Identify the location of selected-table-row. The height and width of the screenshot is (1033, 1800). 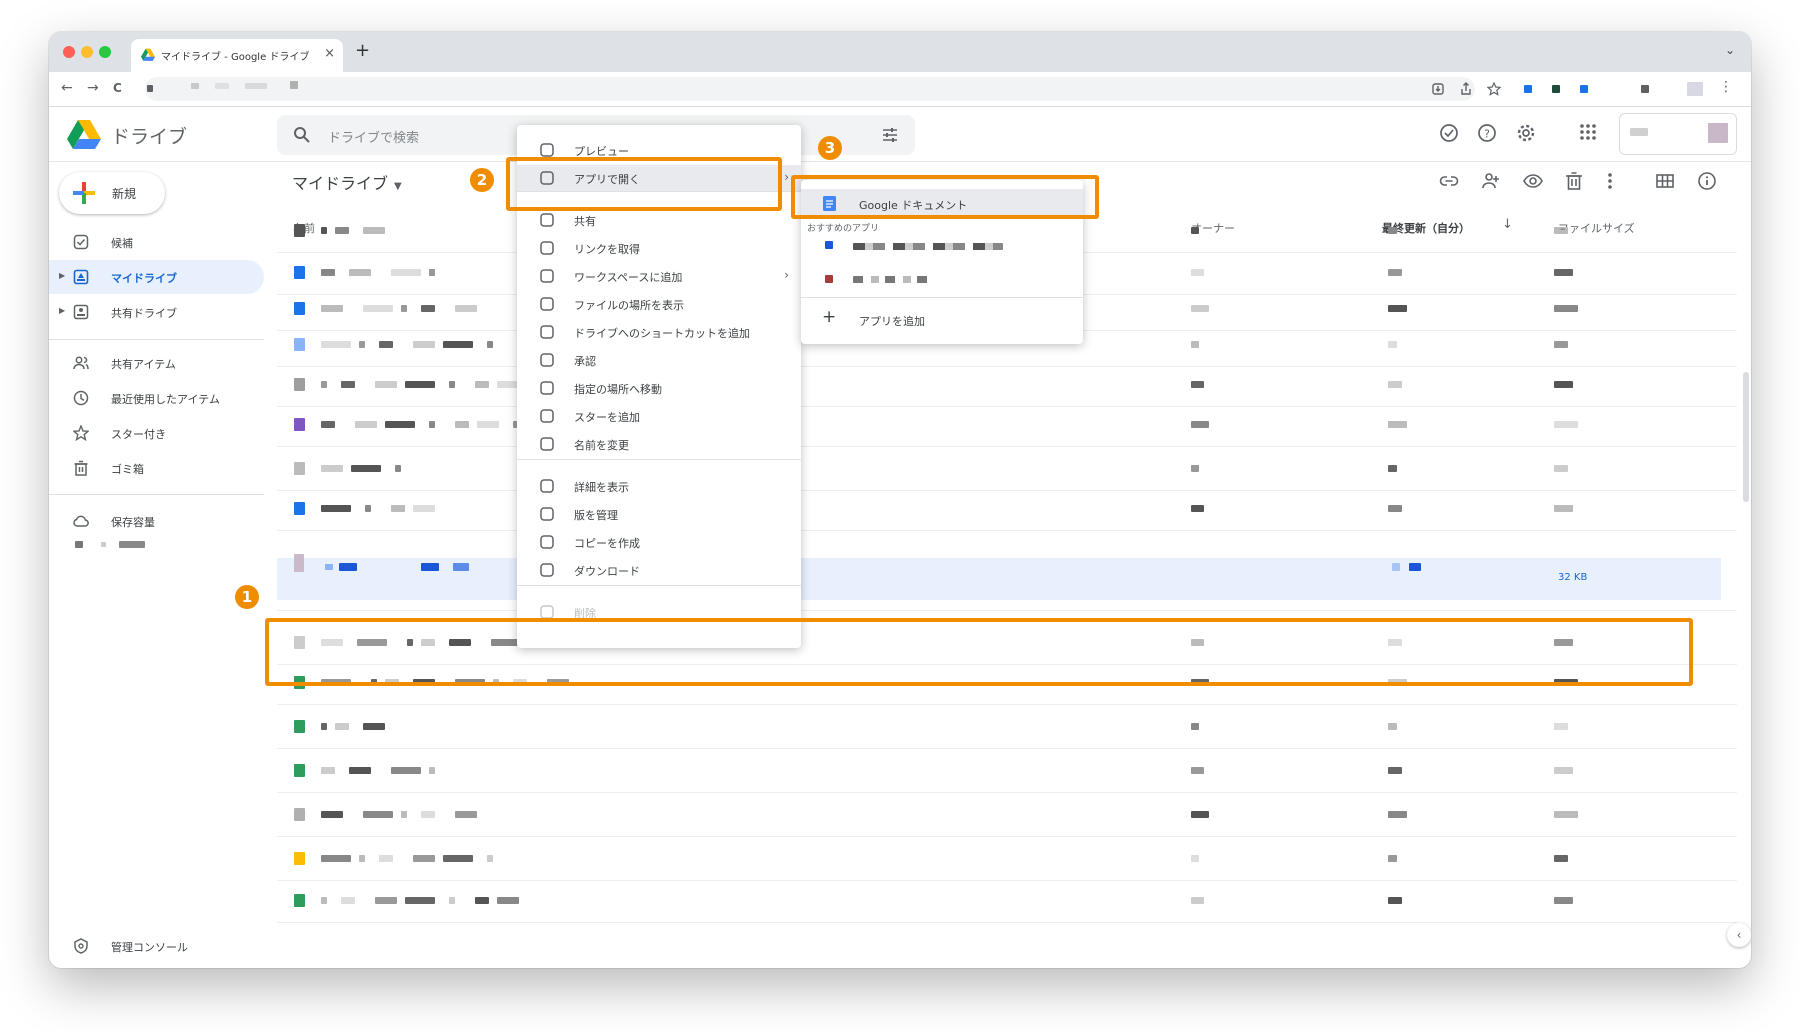
(999, 579).